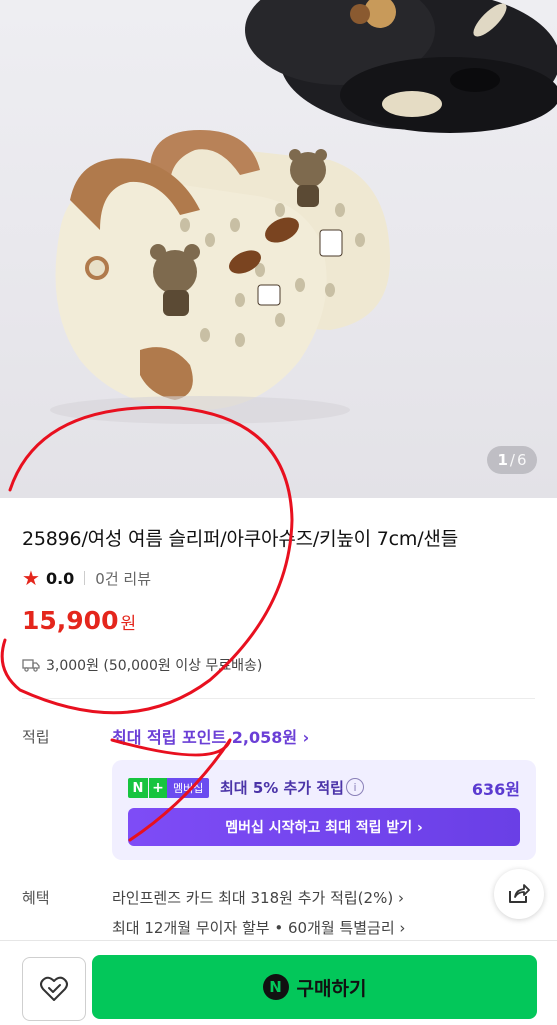  I want to click on rating-row: ★ 0.0 0건 리뷰, so click(86, 578).